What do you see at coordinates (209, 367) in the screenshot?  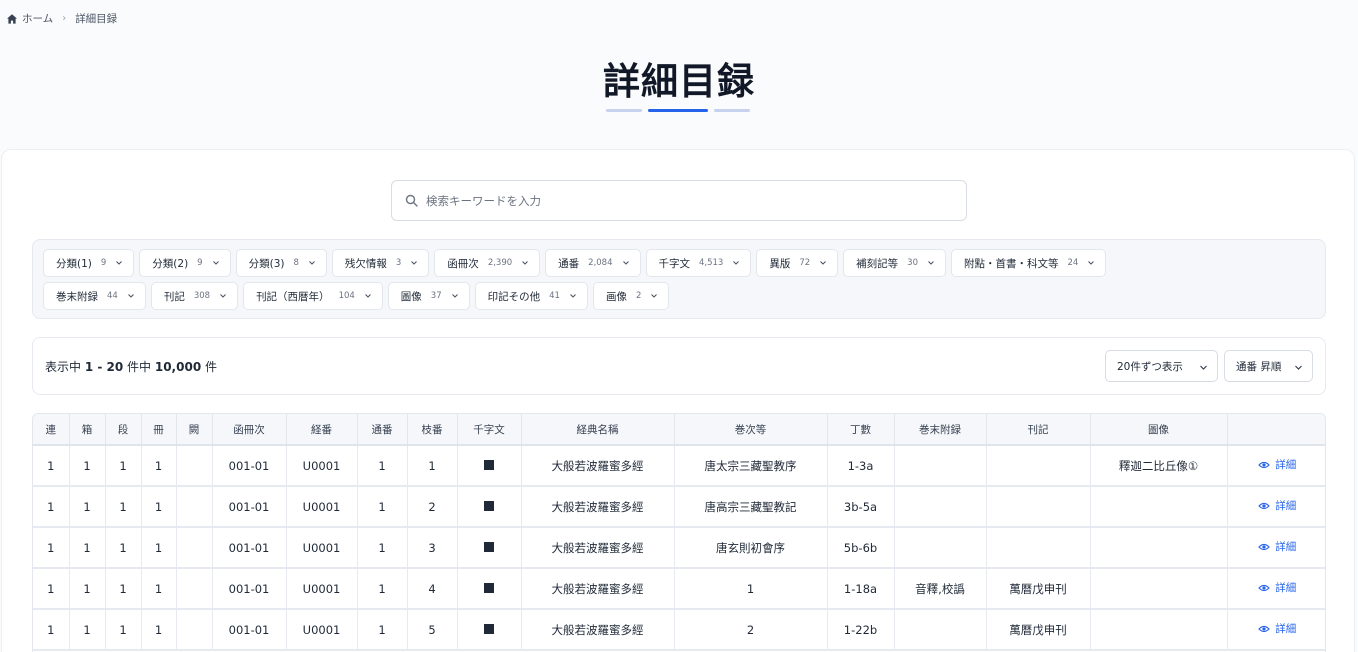 I see `result-suffix: 件` at bounding box center [209, 367].